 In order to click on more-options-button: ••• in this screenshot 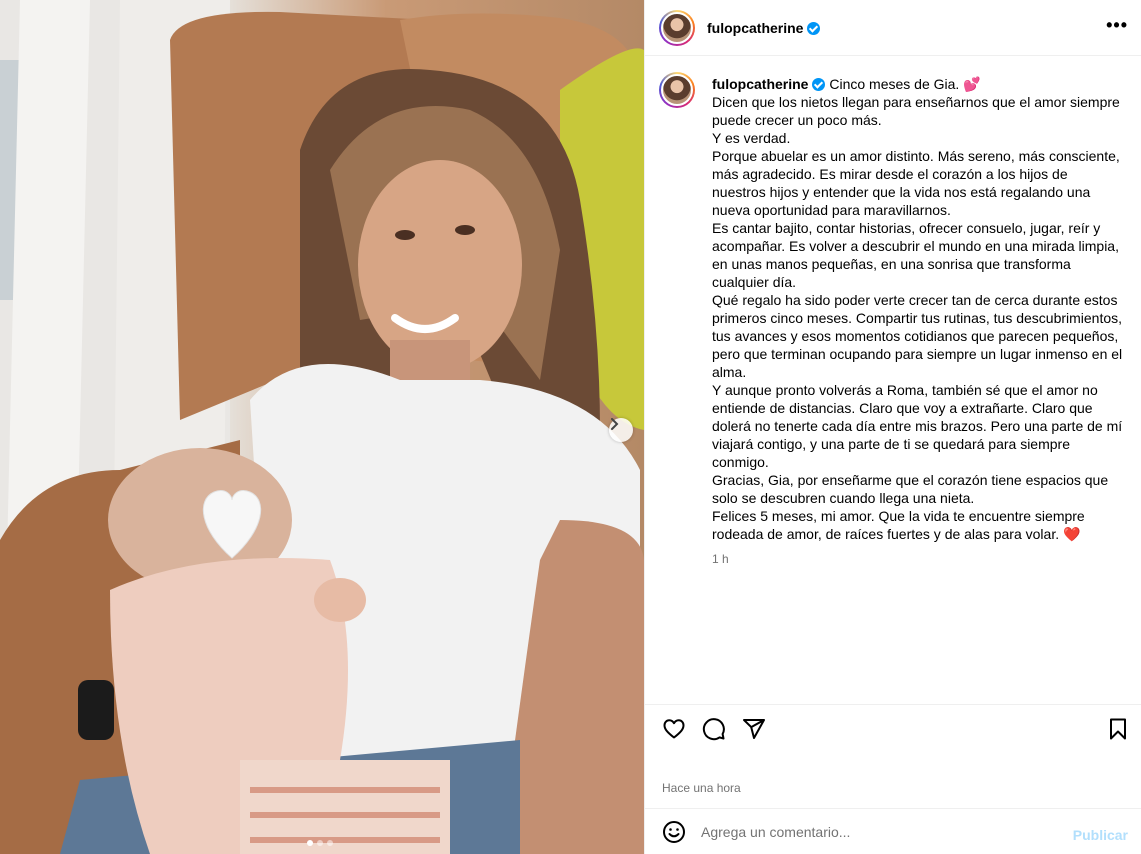, I will do `click(1117, 25)`.